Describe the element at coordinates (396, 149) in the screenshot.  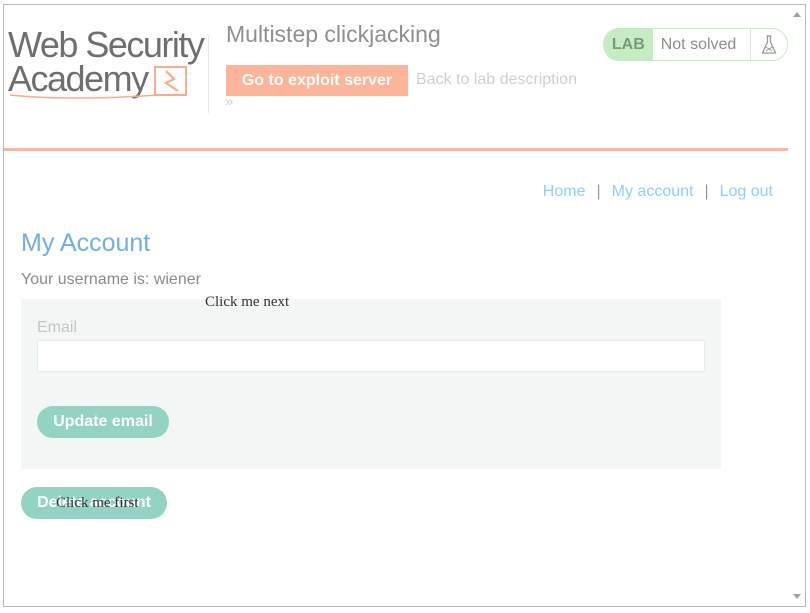
I see `header-accent-line` at that location.